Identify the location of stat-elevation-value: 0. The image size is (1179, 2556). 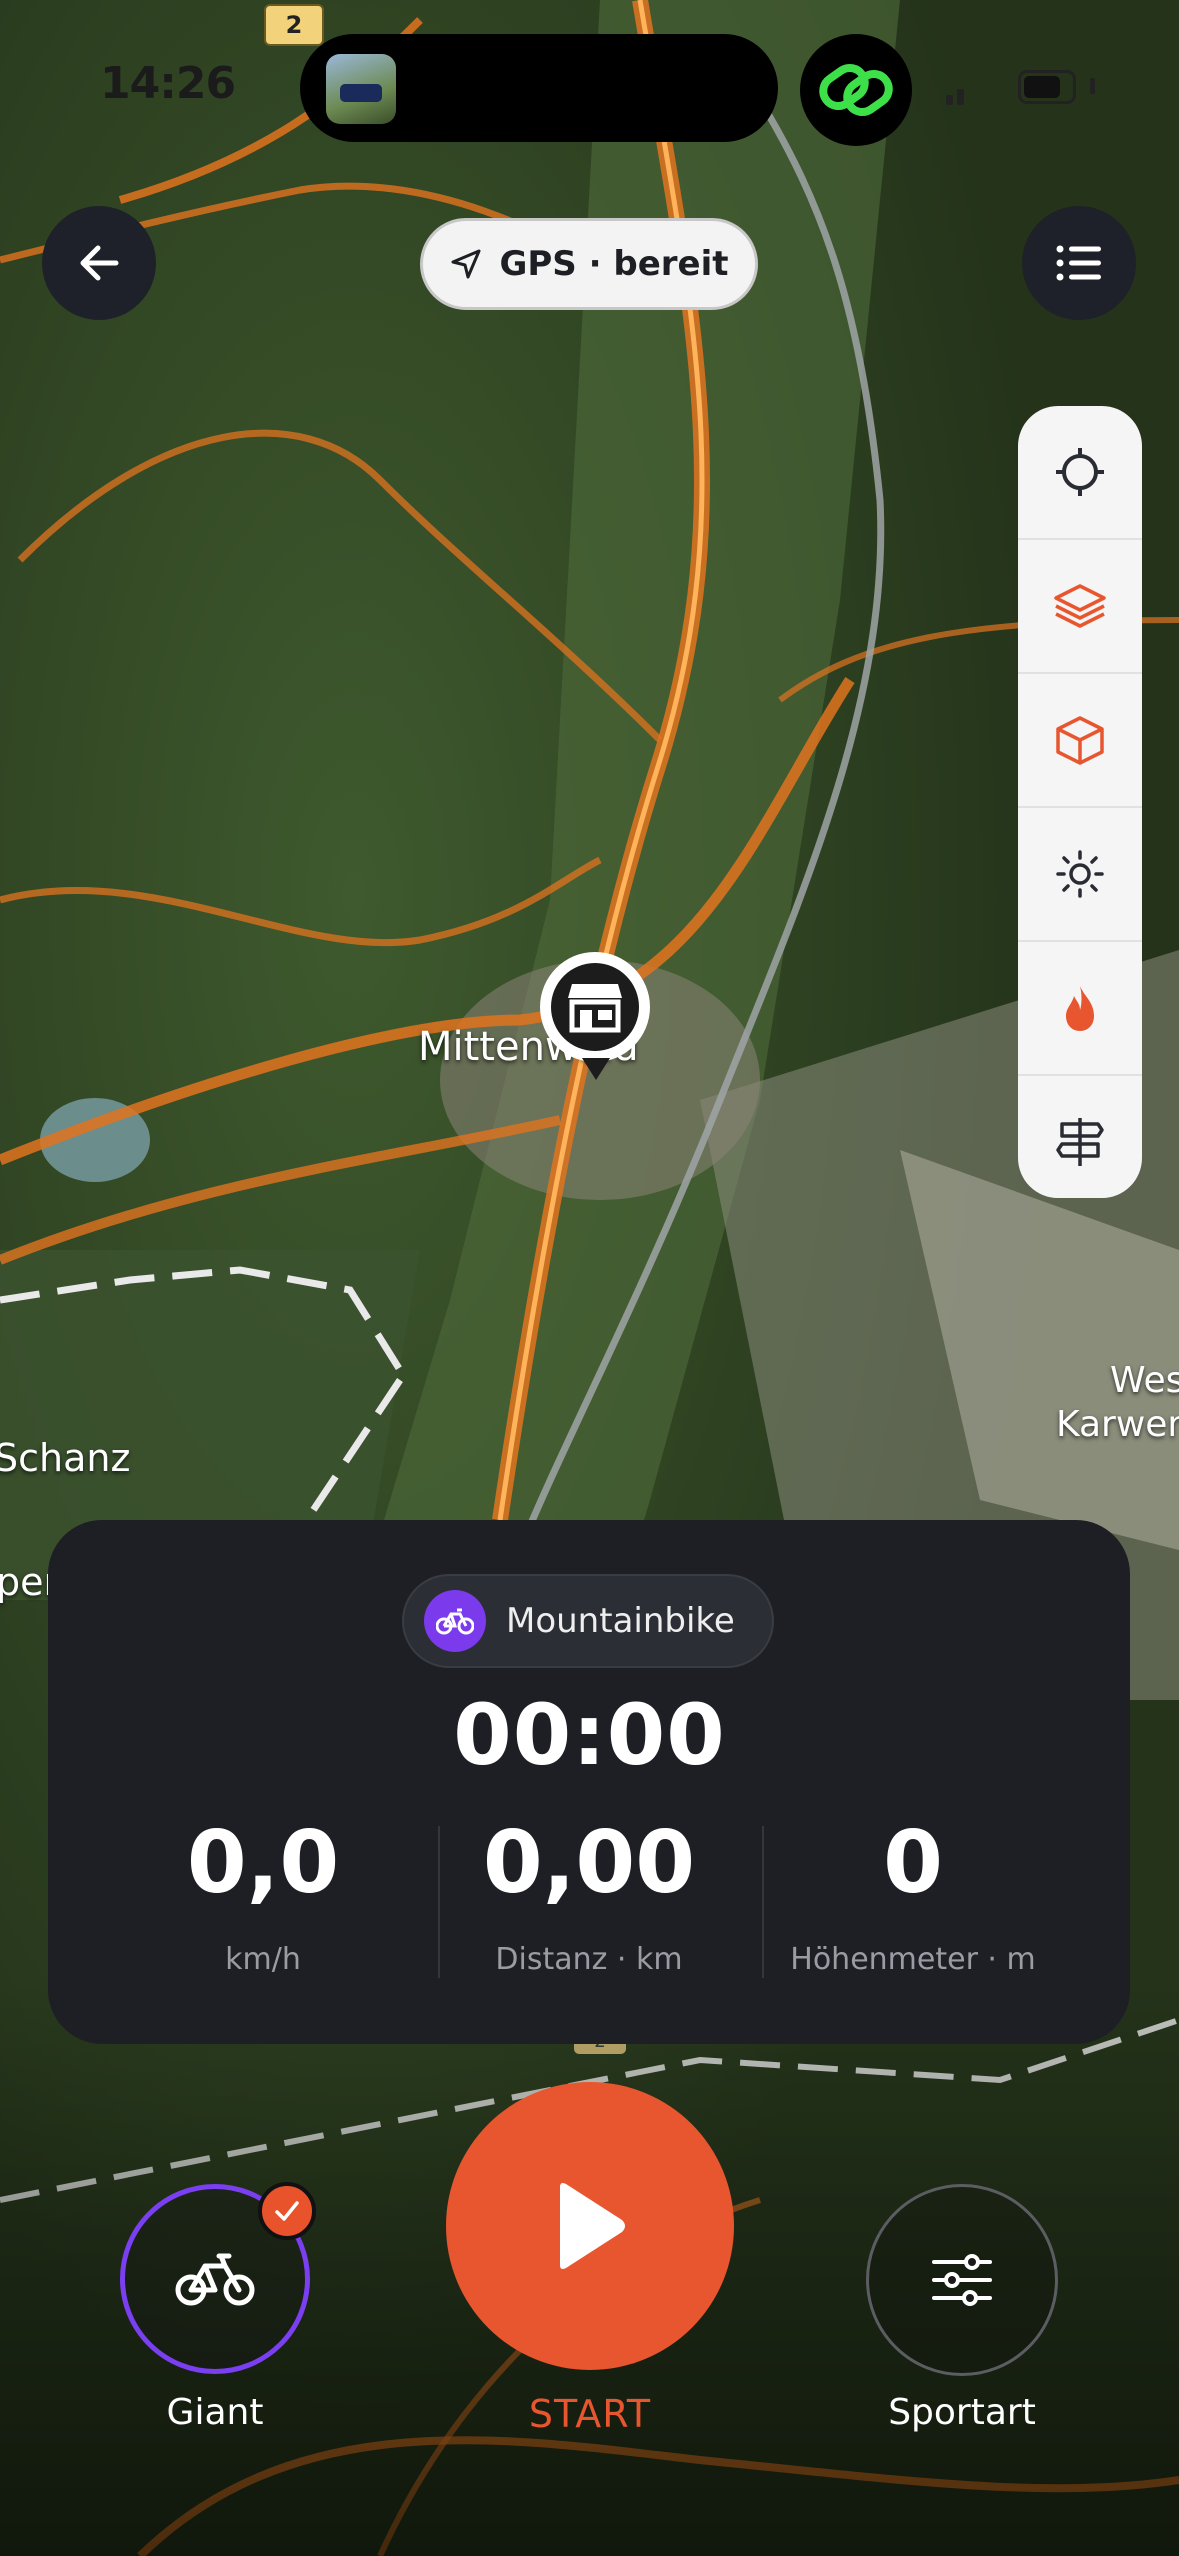
(913, 1863).